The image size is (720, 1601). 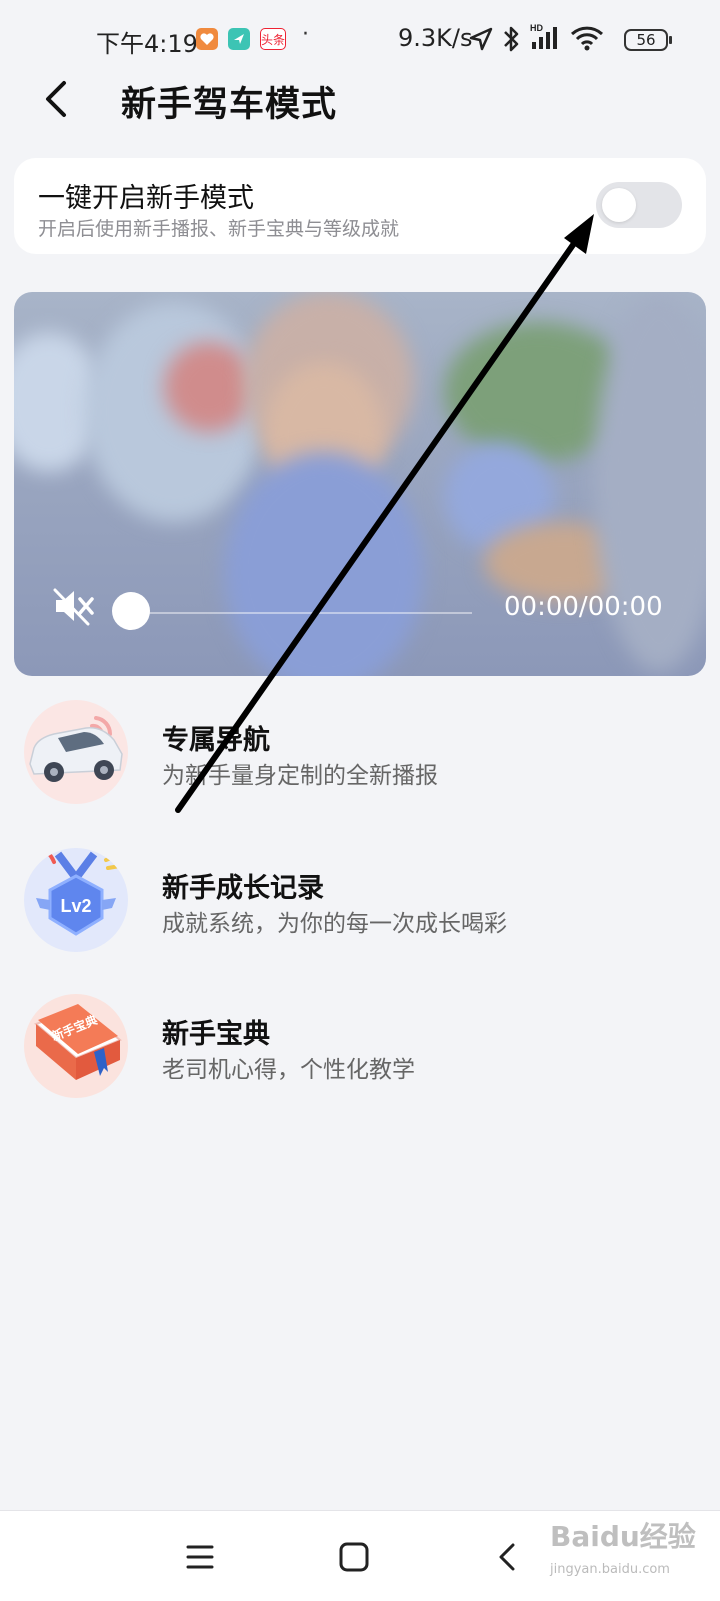 I want to click on book-icon: 新手宝典, so click(x=76, y=1046).